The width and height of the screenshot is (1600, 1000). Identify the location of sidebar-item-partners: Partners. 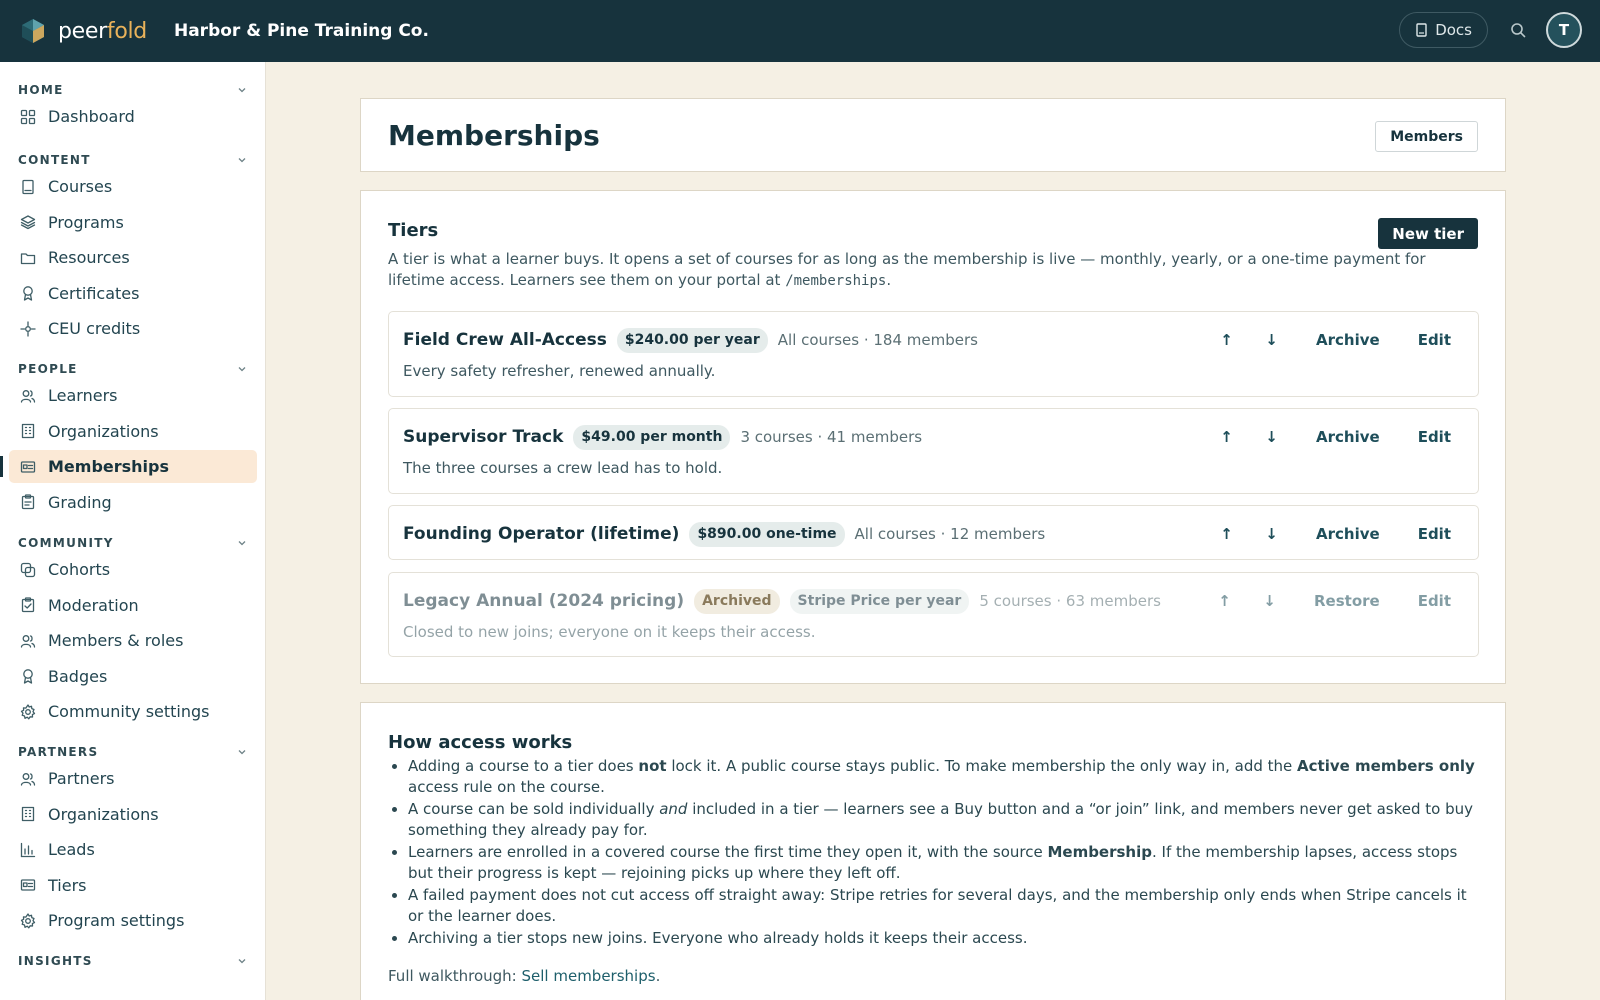
(133, 778).